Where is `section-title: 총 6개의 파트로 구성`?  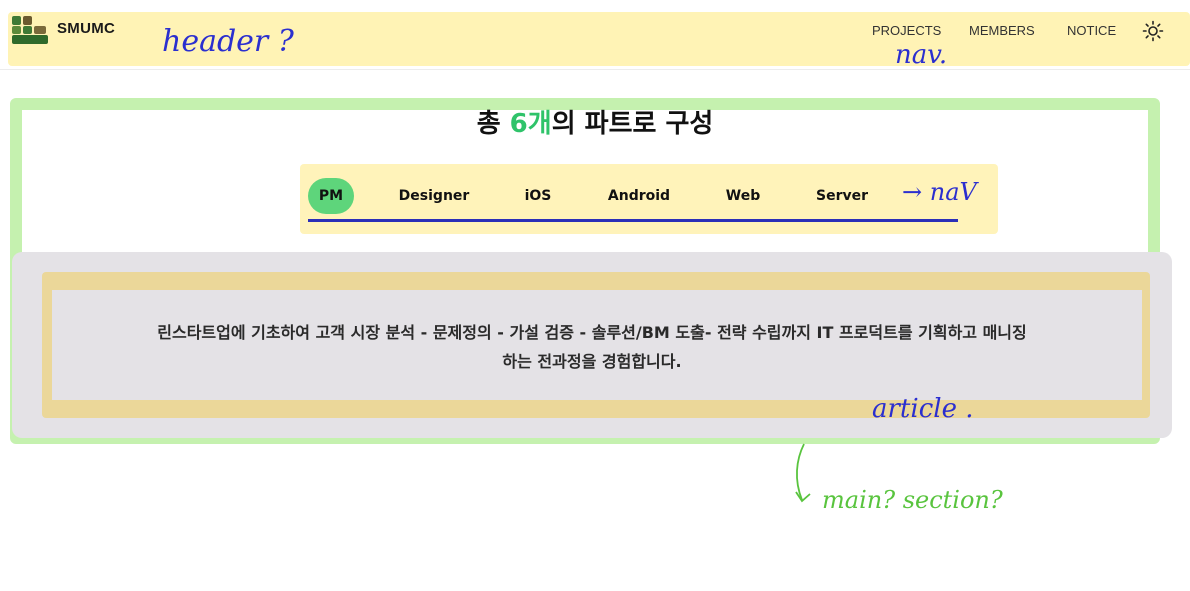
section-title: 총 6개의 파트로 구성 is located at coordinates (595, 121).